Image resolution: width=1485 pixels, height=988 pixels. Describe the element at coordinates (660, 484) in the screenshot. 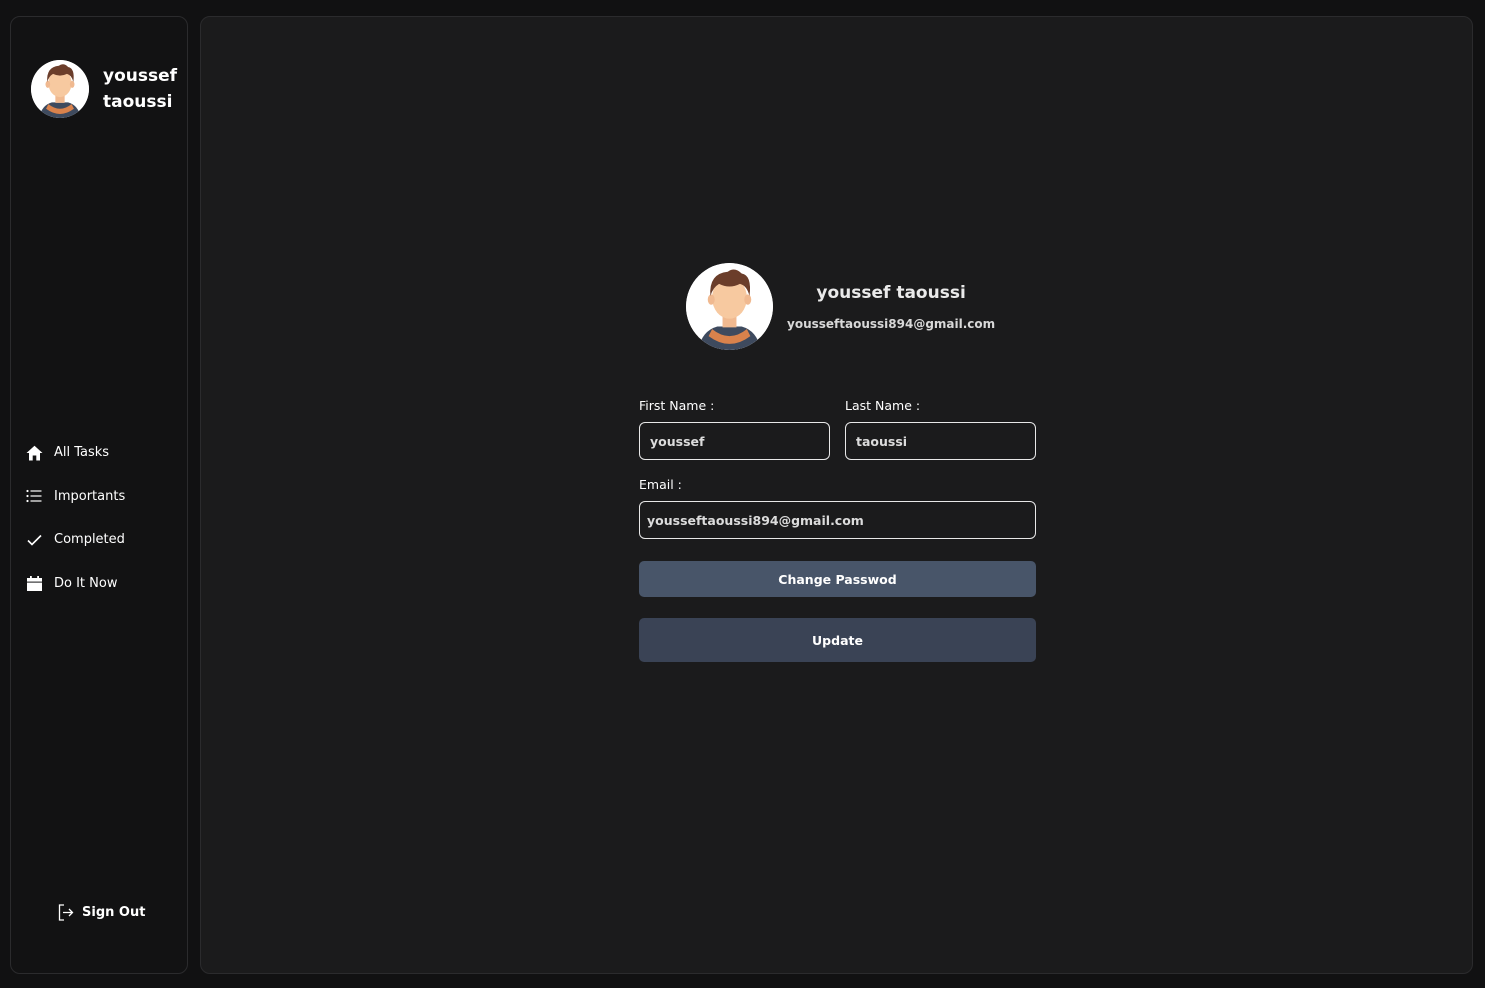

I see `email-label: Email :` at that location.